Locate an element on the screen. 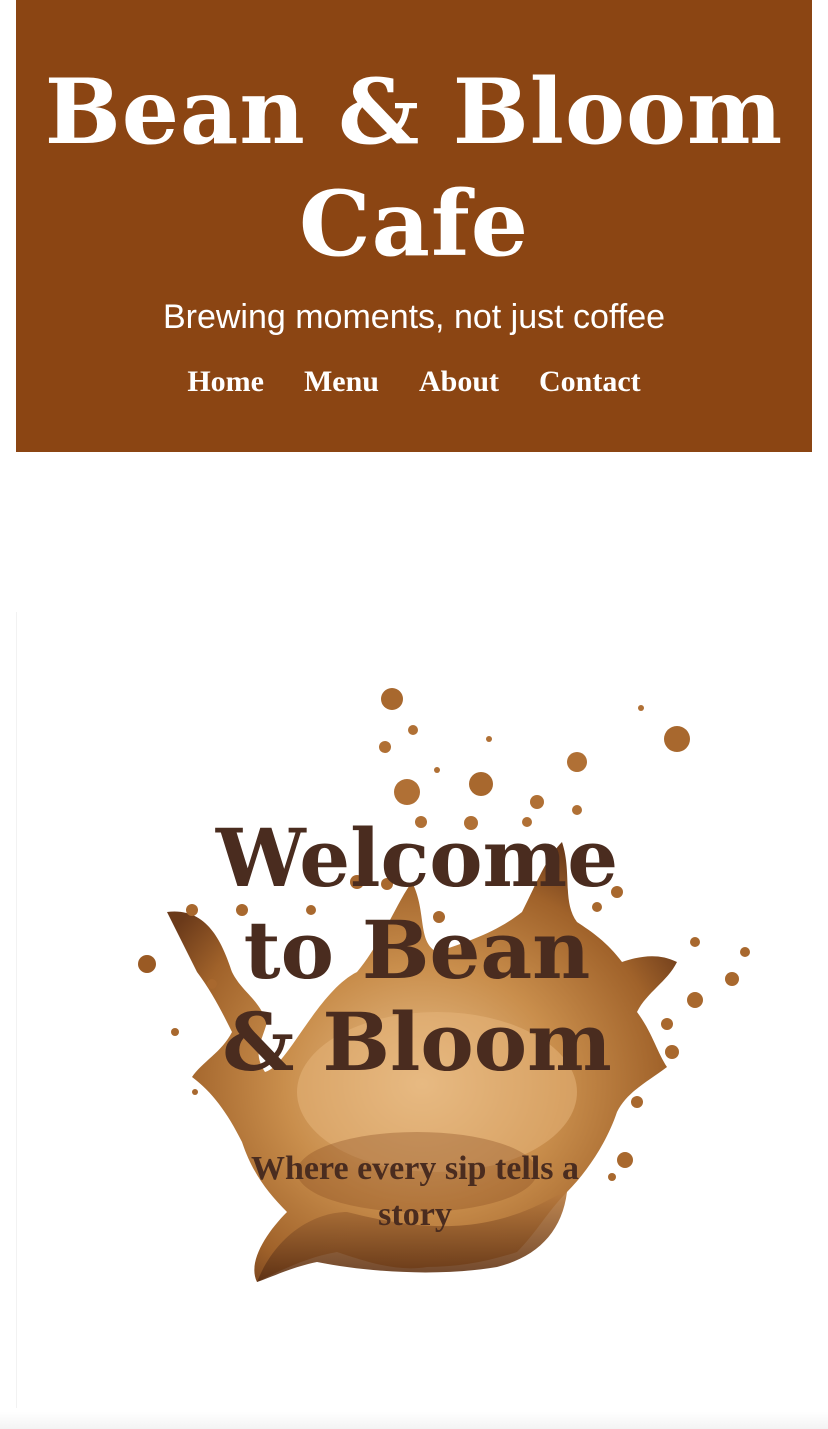 The height and width of the screenshot is (1429, 828). site-tagline: Brewing moments, not just coffee is located at coordinates (414, 317).